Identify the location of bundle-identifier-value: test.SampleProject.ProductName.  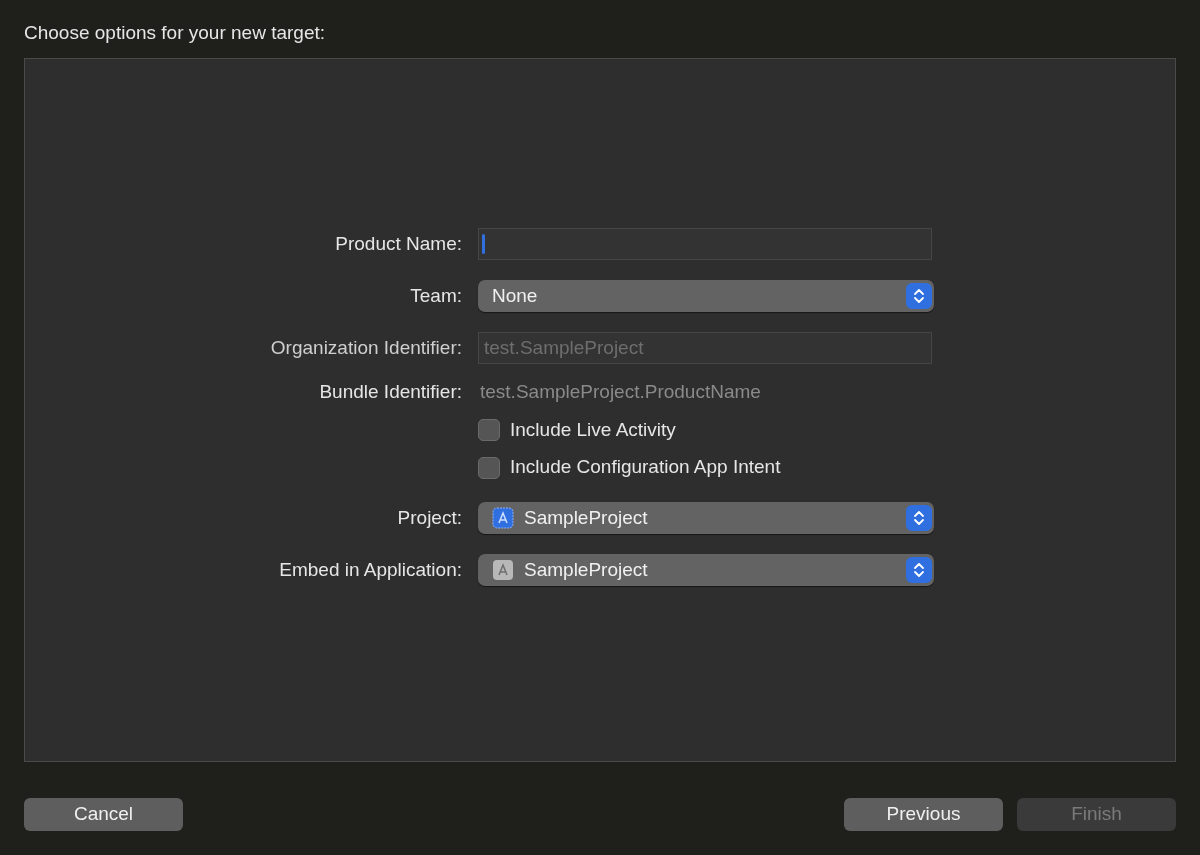
(620, 392).